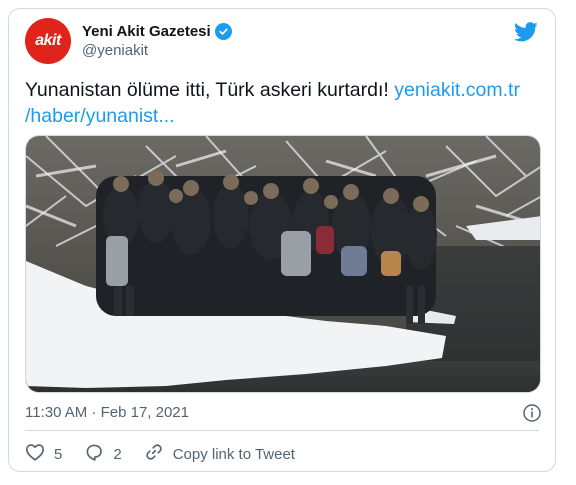 The width and height of the screenshot is (576, 485). Describe the element at coordinates (146, 31) in the screenshot. I see `display-name: Yeni Akit Gazetesi` at that location.